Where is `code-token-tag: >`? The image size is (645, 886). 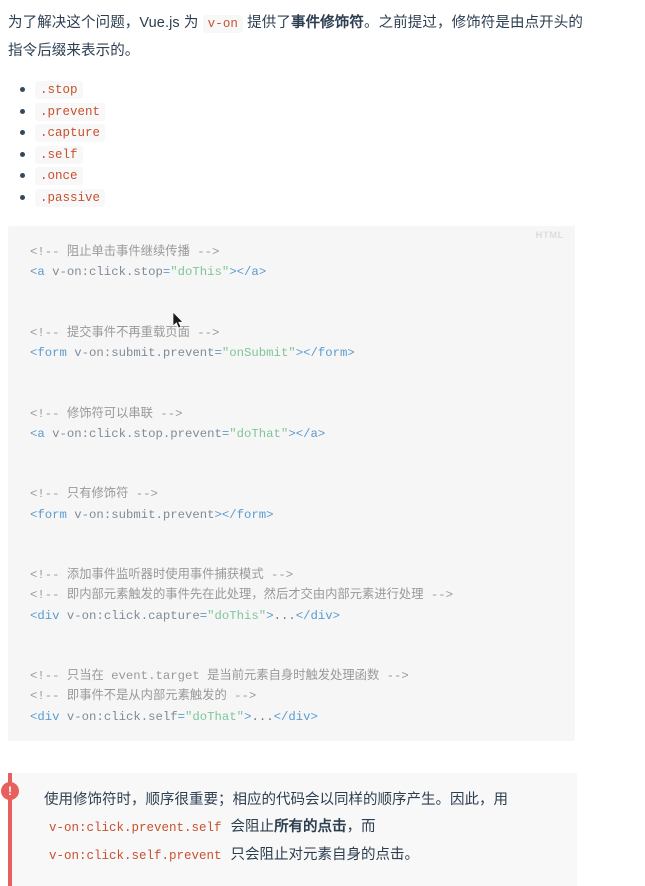 code-token-tag: > is located at coordinates (270, 615).